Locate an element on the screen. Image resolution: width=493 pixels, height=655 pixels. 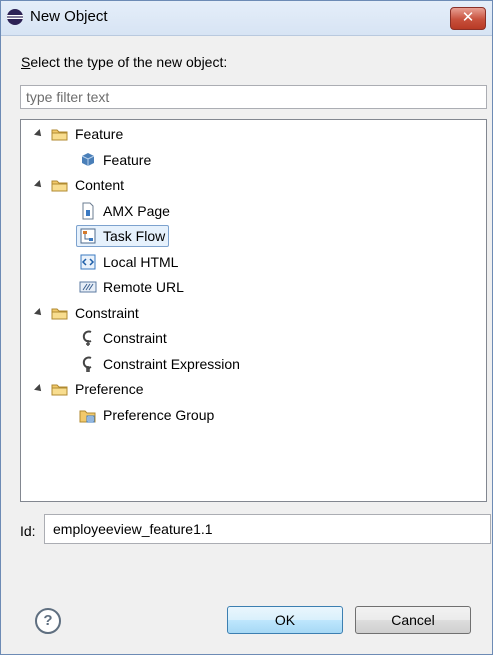
tree-item-feature: Feature is located at coordinates (115, 160).